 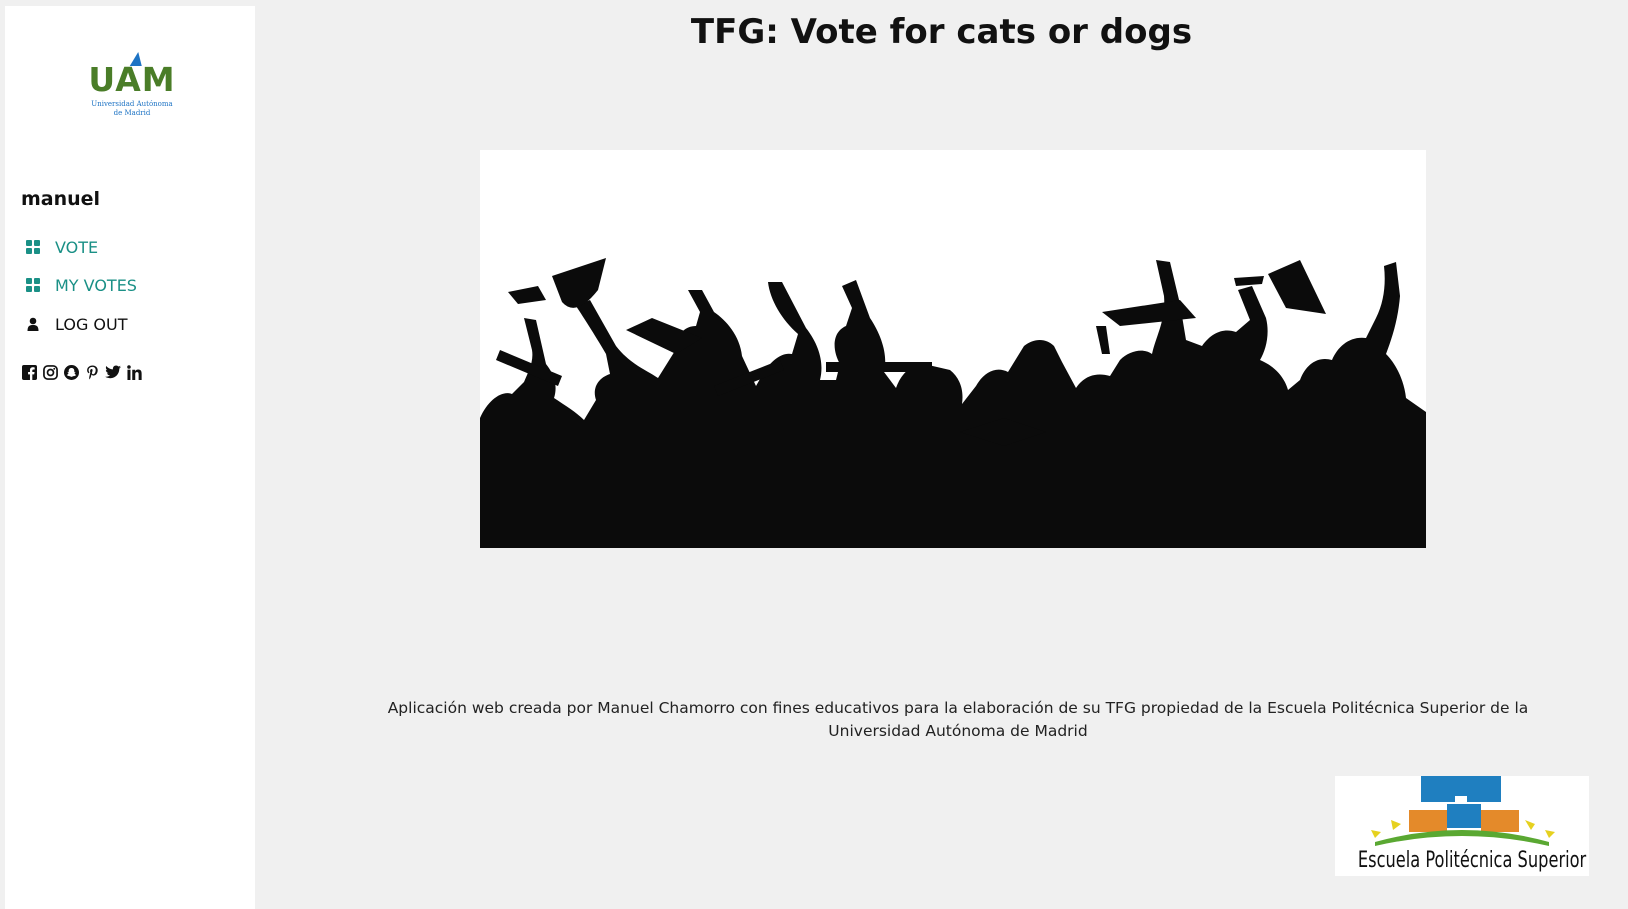 What do you see at coordinates (132, 113) in the screenshot?
I see `uam-logo-subtitle-line2: de Madrid` at bounding box center [132, 113].